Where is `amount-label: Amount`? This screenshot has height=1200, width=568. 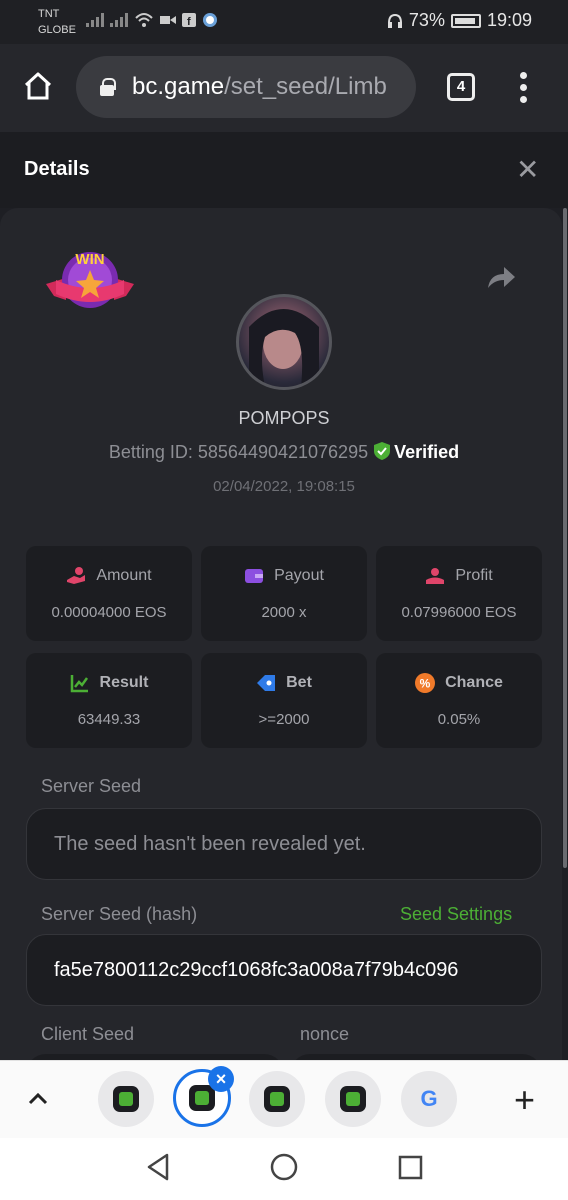
amount-label: Amount is located at coordinates (124, 575).